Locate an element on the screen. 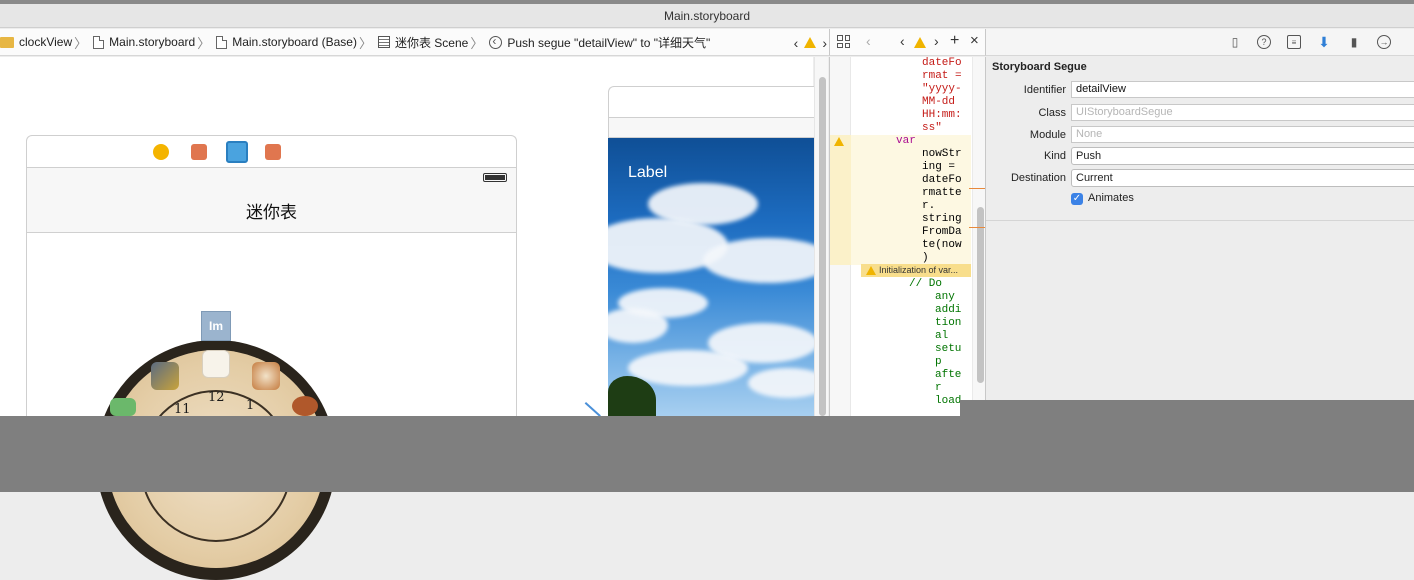 The height and width of the screenshot is (580, 1414). code-comment: al is located at coordinates (942, 336).